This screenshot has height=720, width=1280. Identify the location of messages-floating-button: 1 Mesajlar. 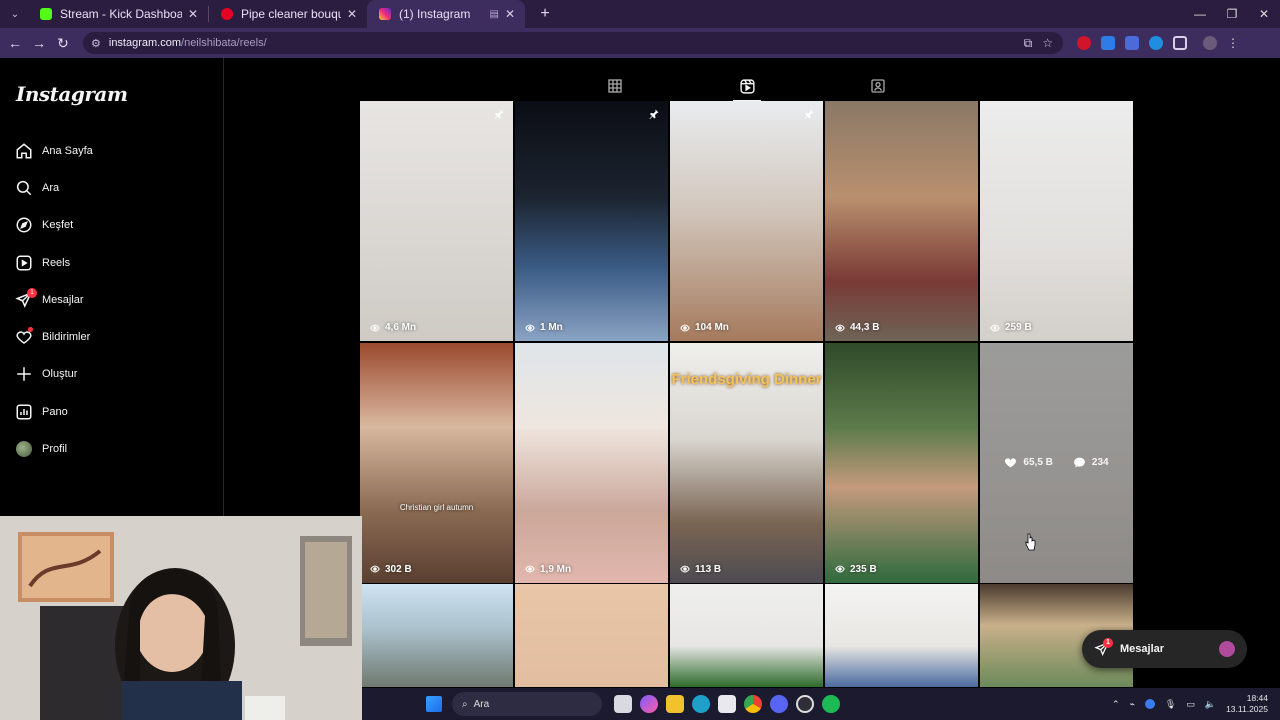
(1164, 649).